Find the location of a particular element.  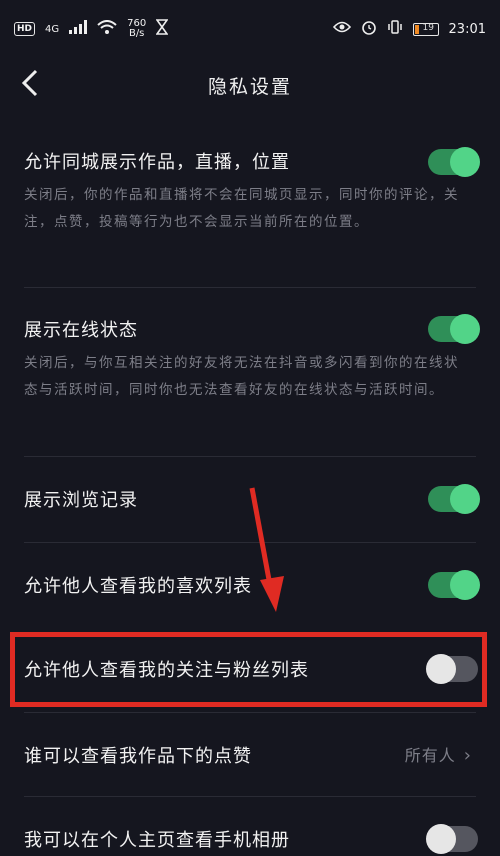

annotation-arrow is located at coordinates (266, 549).